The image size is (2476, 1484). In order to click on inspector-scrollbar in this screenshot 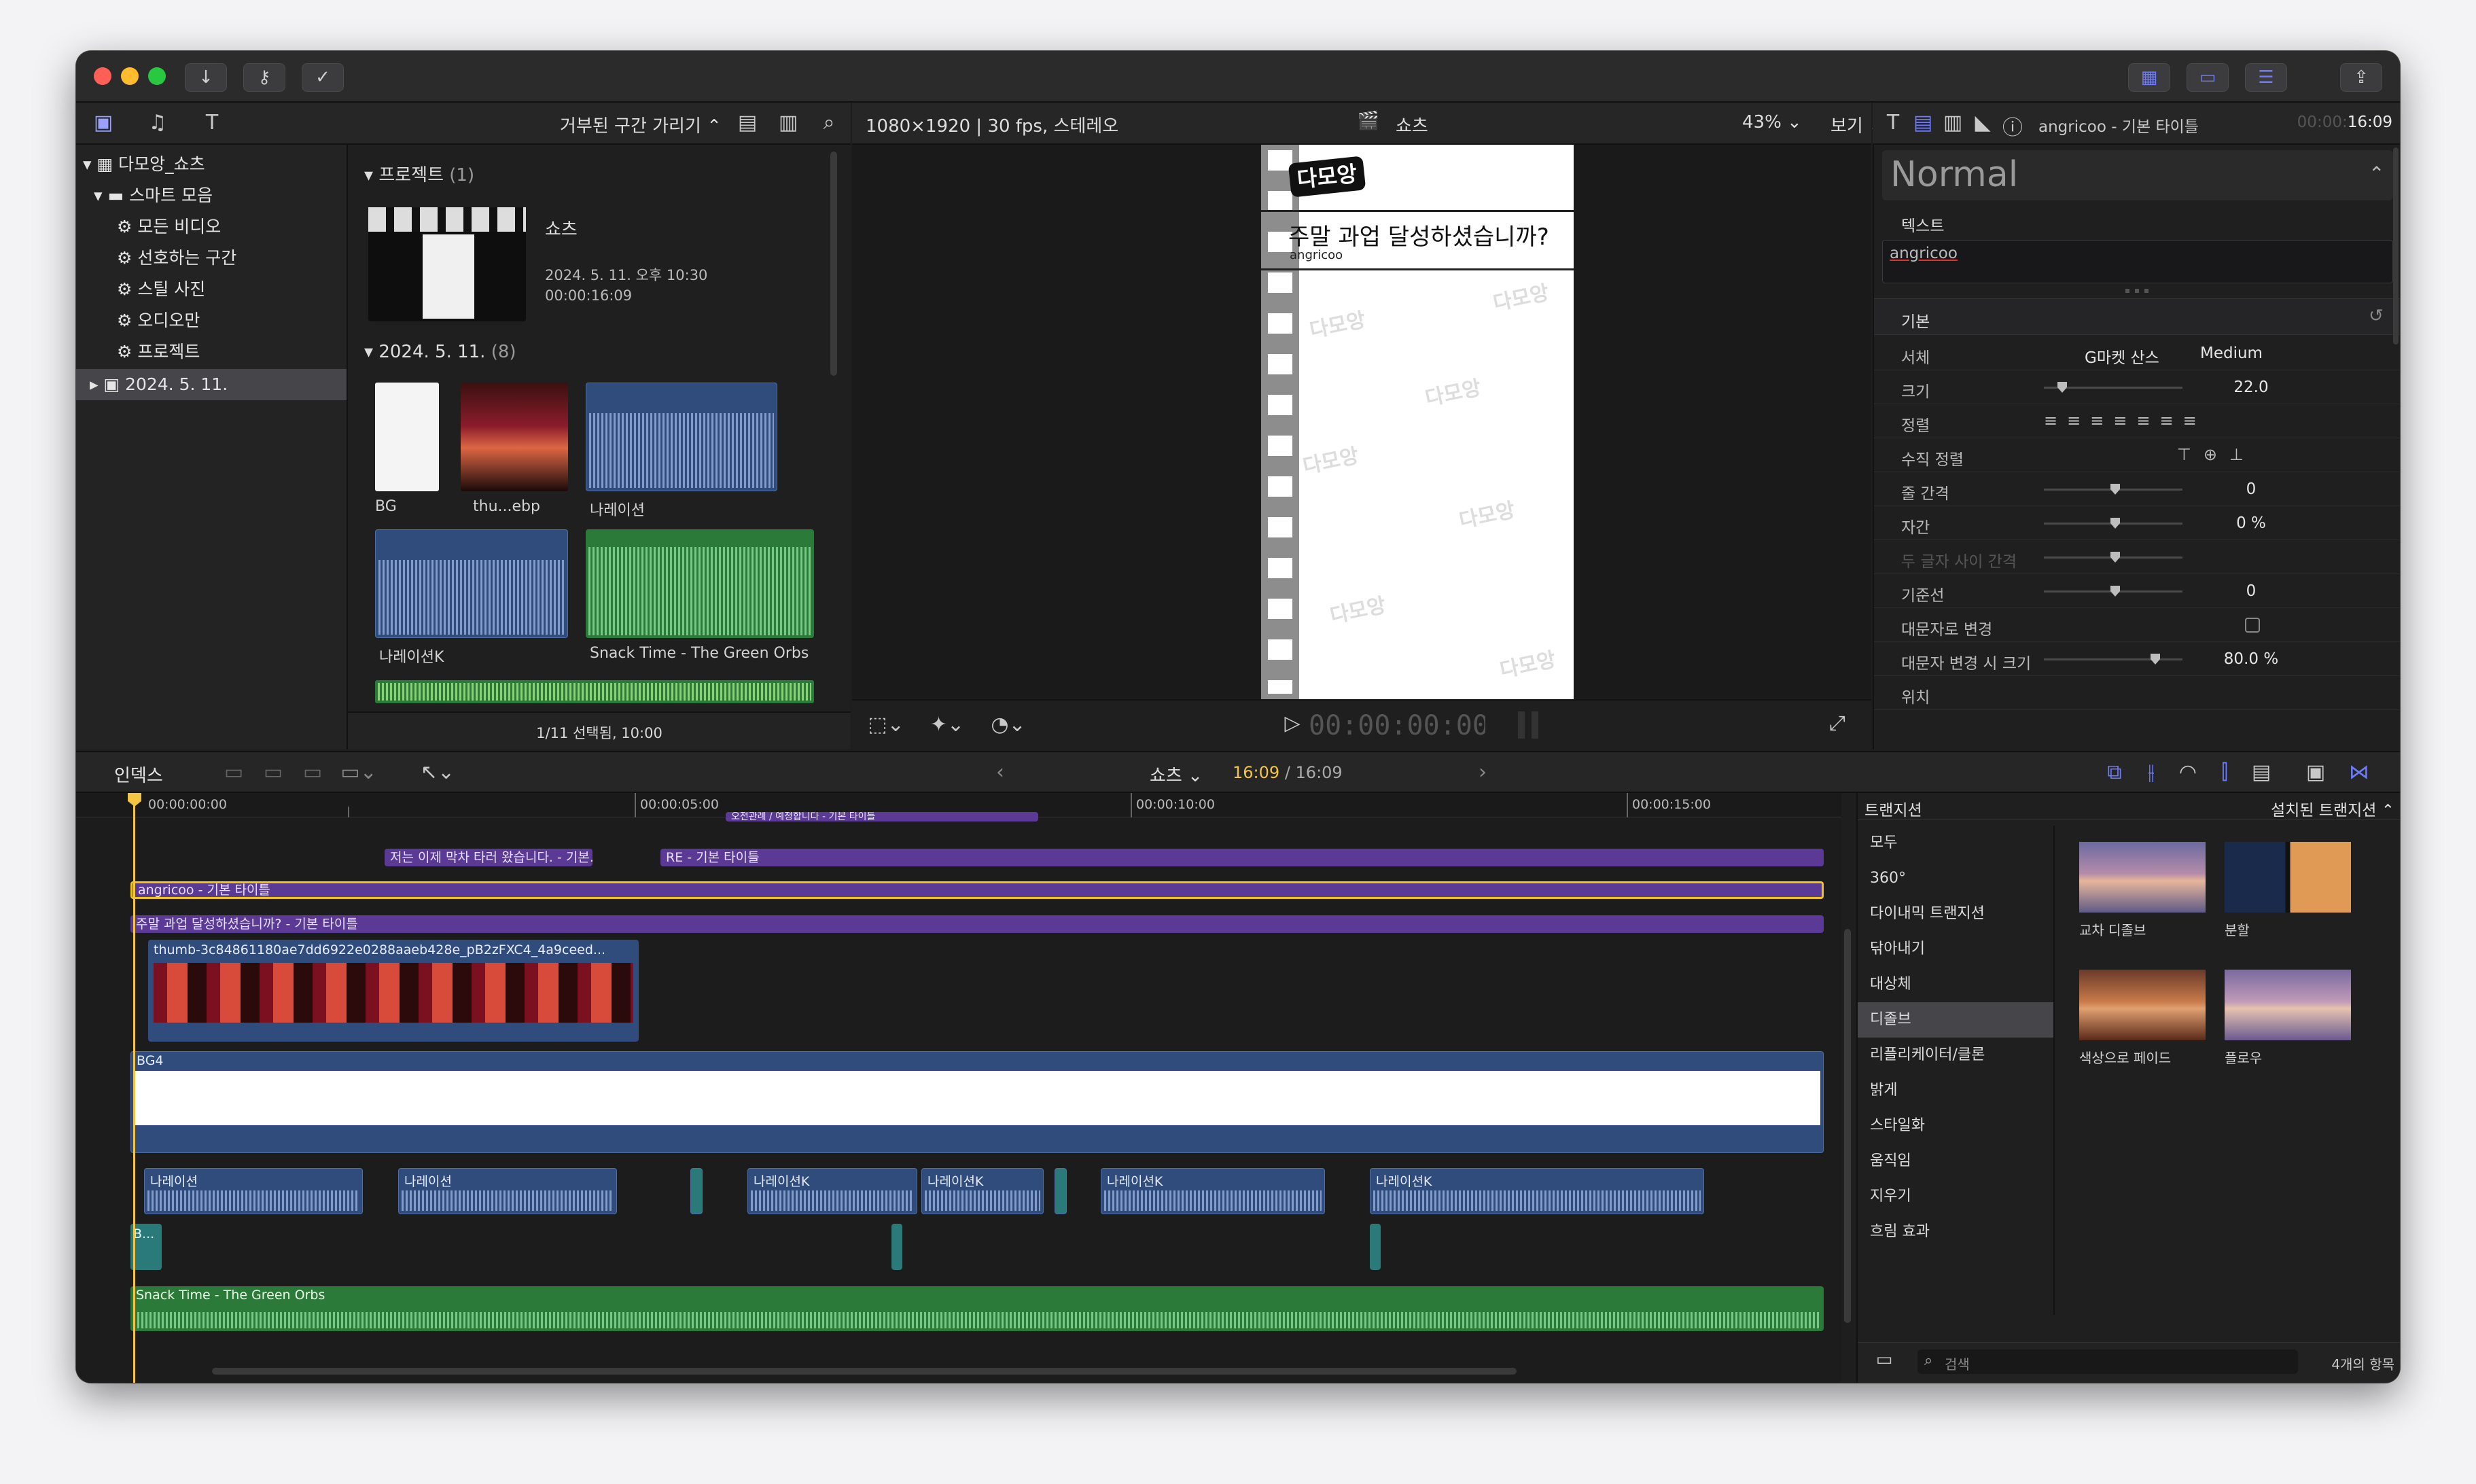, I will do `click(2396, 245)`.